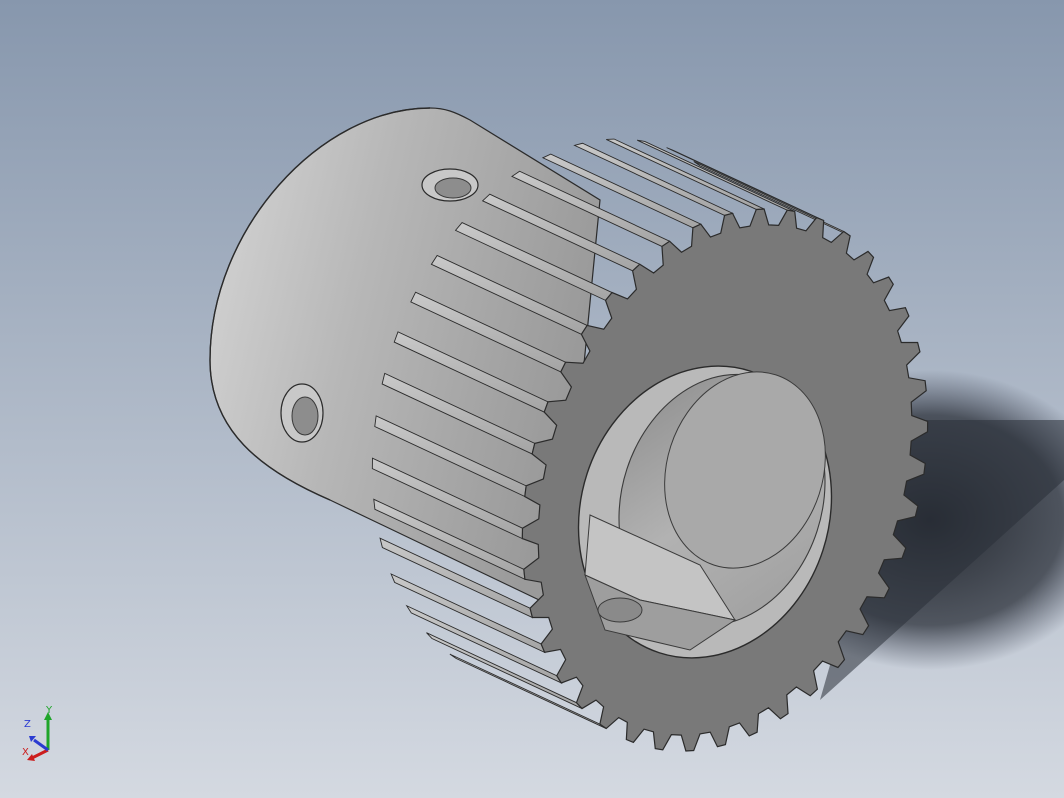 The image size is (1064, 798). Describe the element at coordinates (620, 610) in the screenshot. I see `keyway-notch` at that location.